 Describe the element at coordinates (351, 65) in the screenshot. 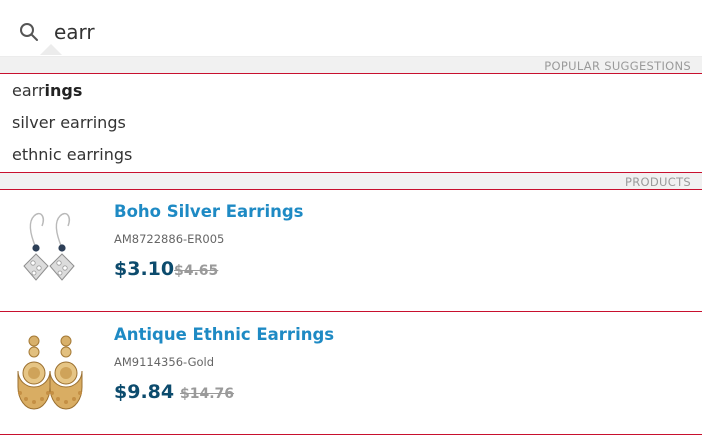

I see `popular-suggestions-header: POPULAR SUGGESTIONS` at that location.